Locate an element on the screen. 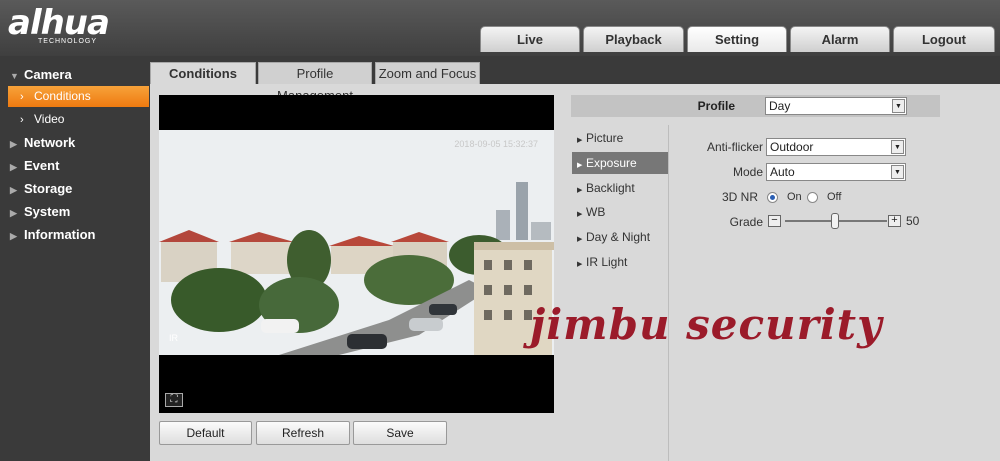 This screenshot has height=461, width=1000. grade-slider-thumb is located at coordinates (835, 221).